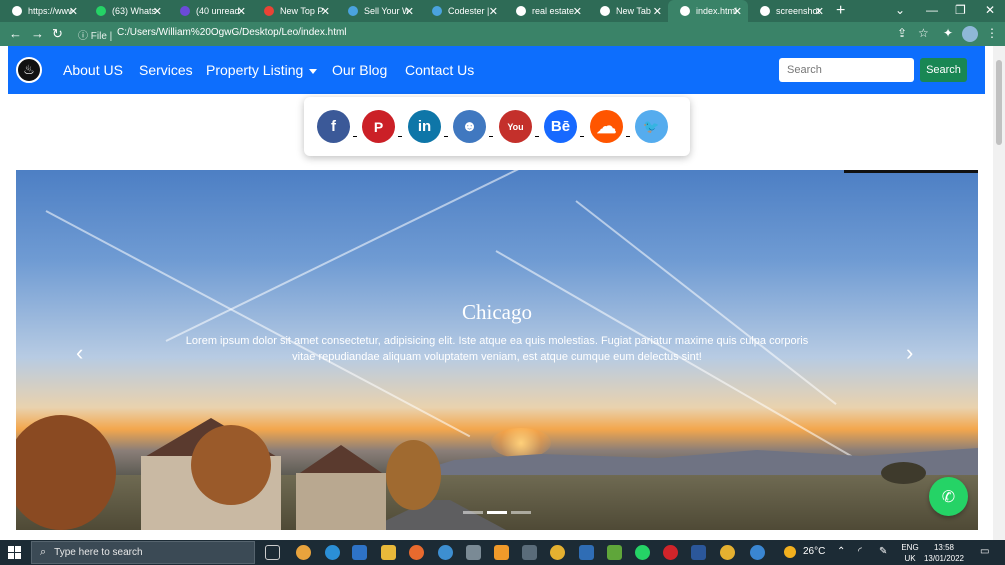  What do you see at coordinates (332, 552) in the screenshot?
I see `edge-icon` at bounding box center [332, 552].